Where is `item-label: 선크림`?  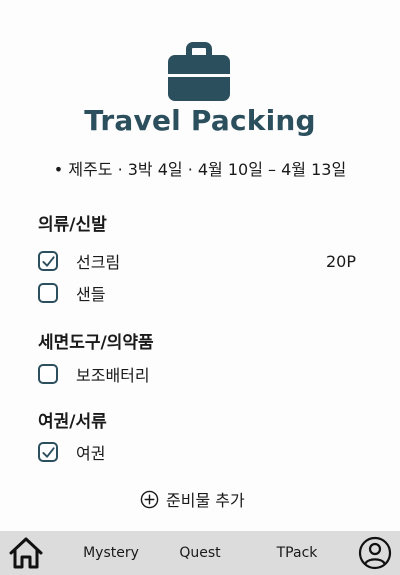 item-label: 선크림 is located at coordinates (98, 262).